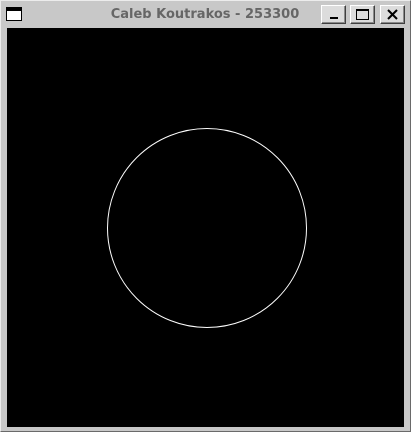 This screenshot has width=411, height=432. What do you see at coordinates (14, 14) in the screenshot?
I see `window-menu-icon` at bounding box center [14, 14].